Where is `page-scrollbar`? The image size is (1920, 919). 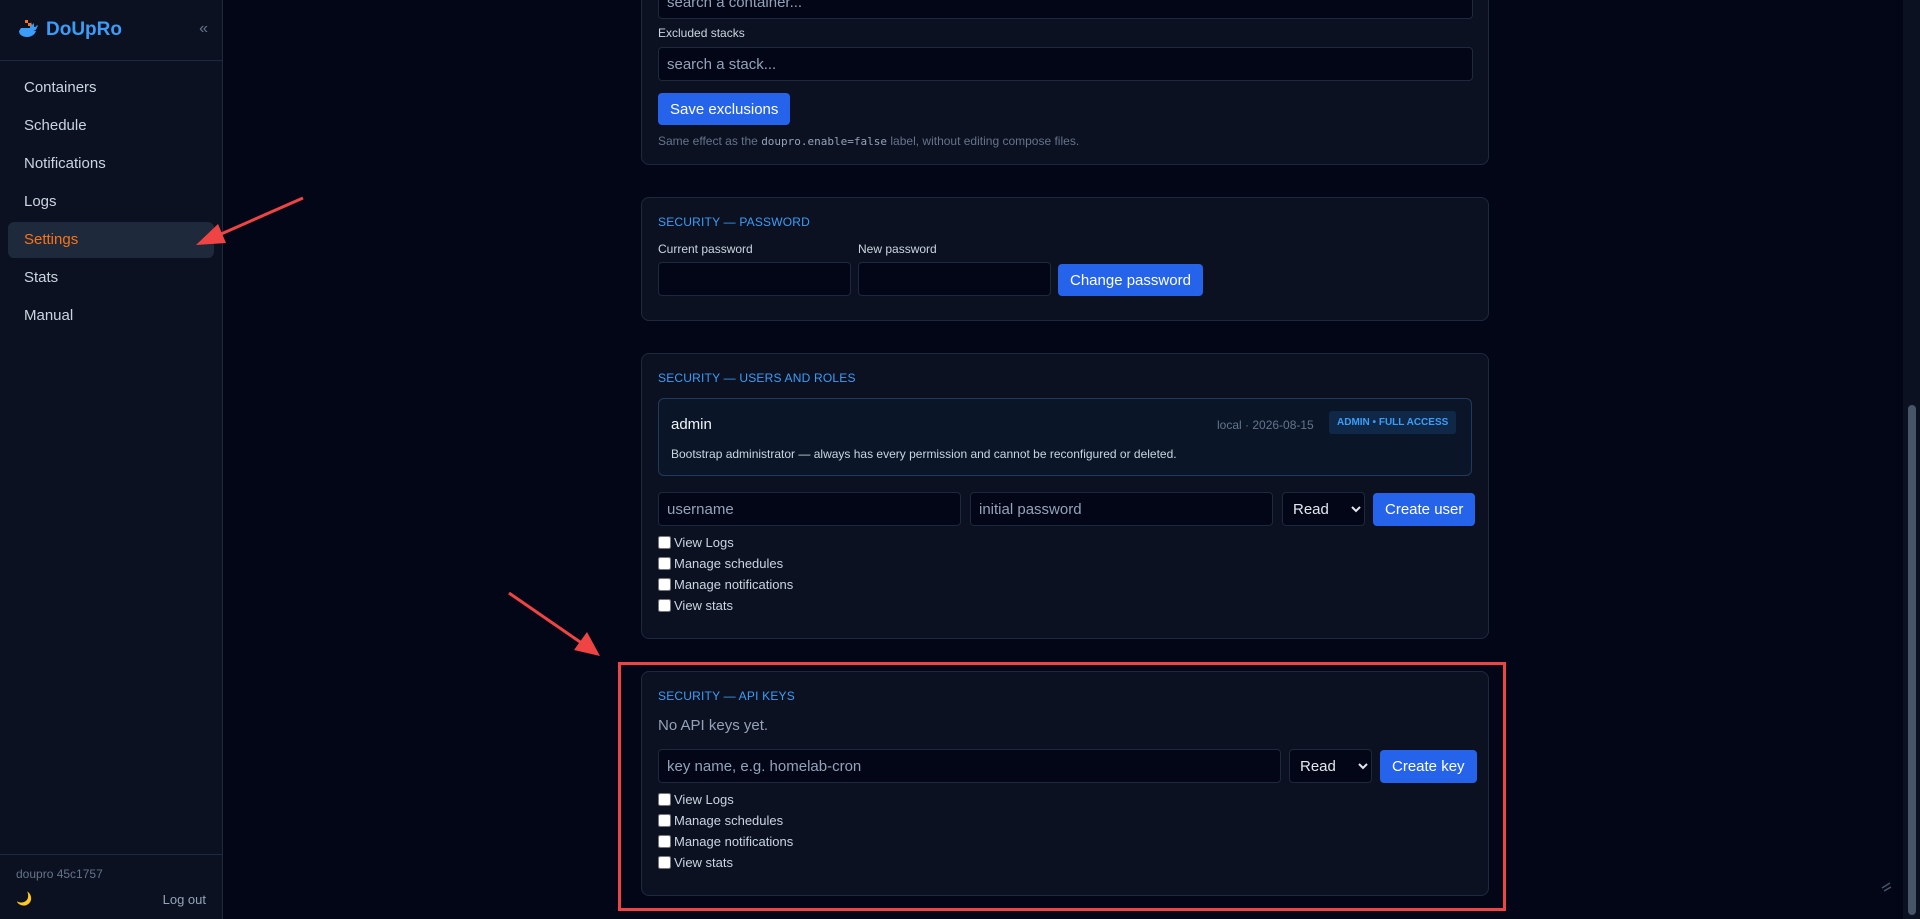
page-scrollbar is located at coordinates (1911, 459).